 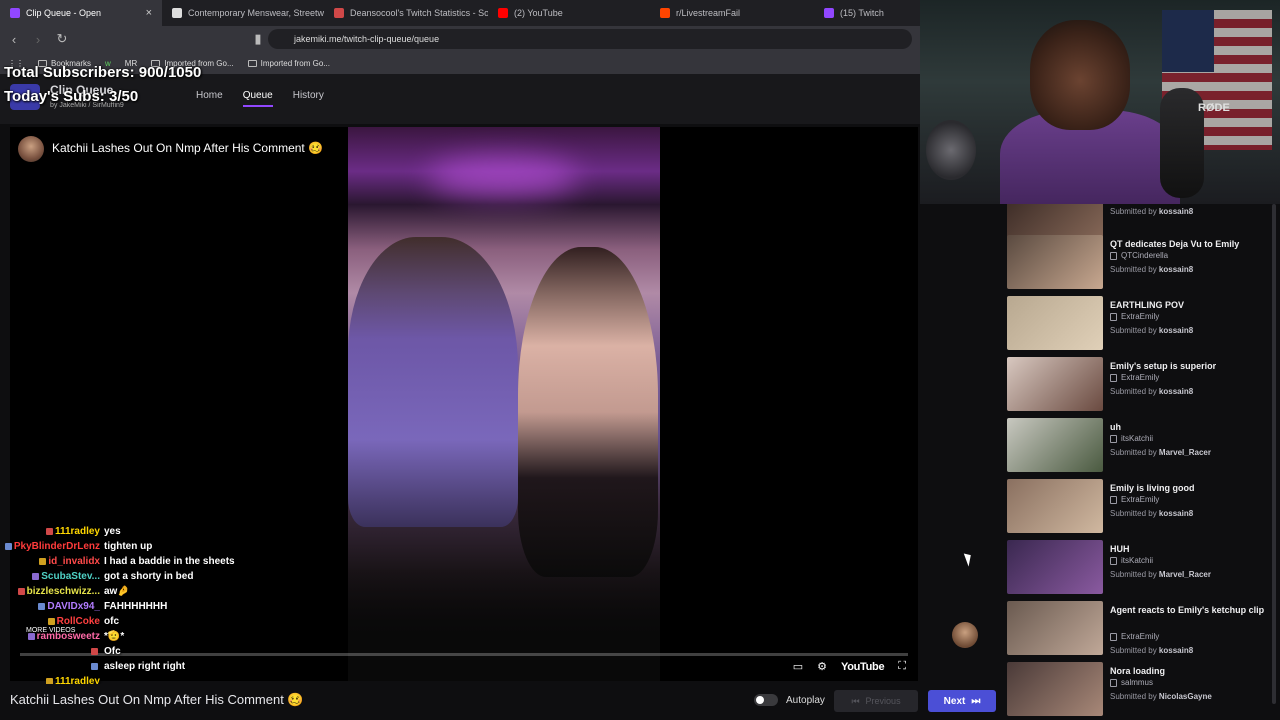 What do you see at coordinates (308, 98) in the screenshot?
I see `nav-history: History` at bounding box center [308, 98].